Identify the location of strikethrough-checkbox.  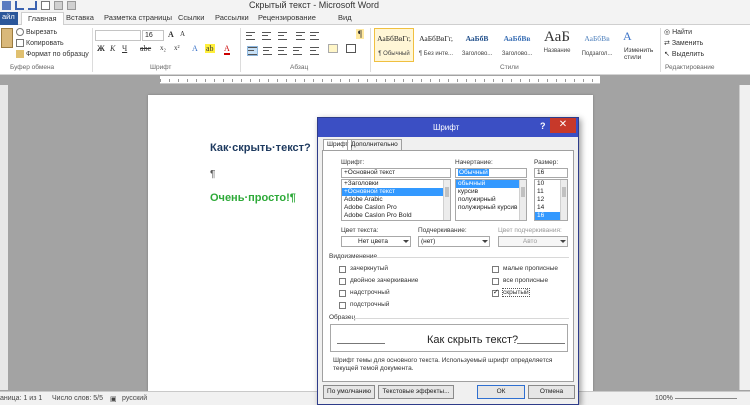
(342, 269).